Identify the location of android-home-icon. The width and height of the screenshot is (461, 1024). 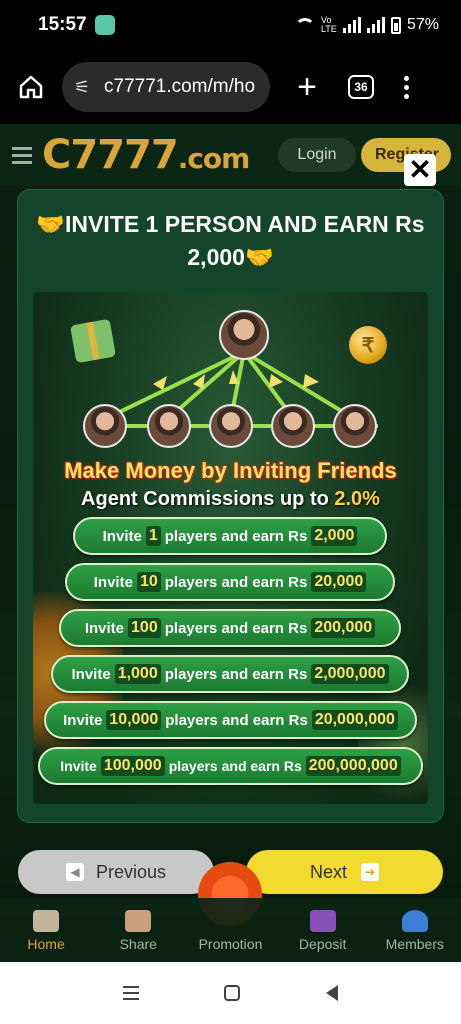
(232, 993).